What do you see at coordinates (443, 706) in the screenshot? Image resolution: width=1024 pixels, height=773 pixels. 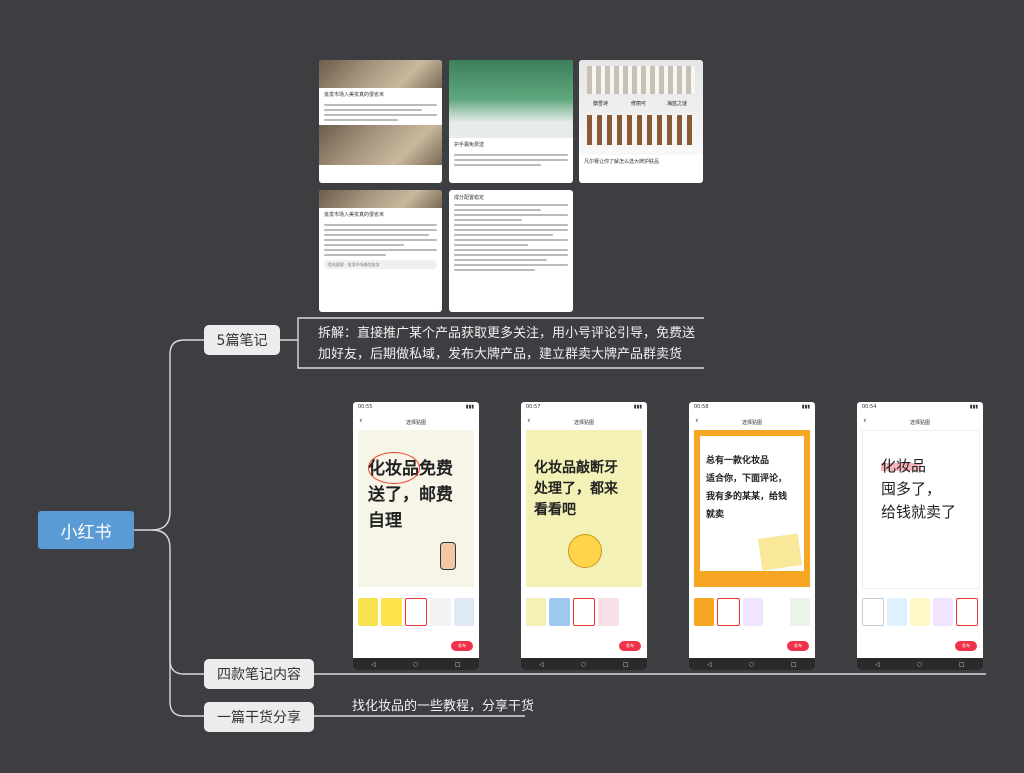 I see `branch-dry-share-note: 找化妆品的一些教程，分享干货` at bounding box center [443, 706].